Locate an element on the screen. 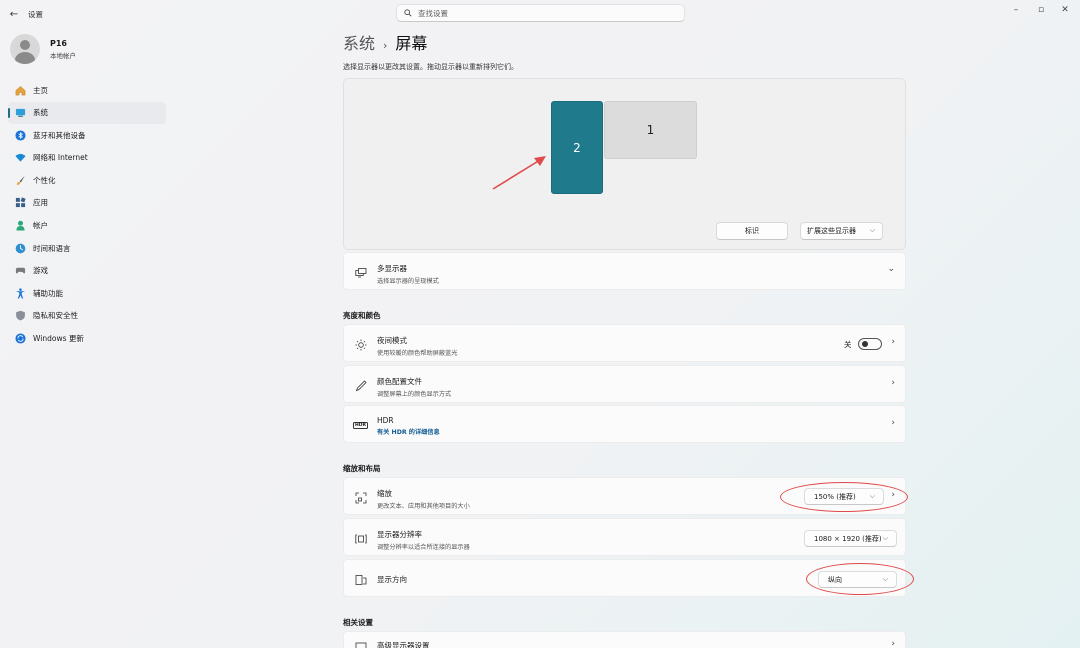 This screenshot has height=648, width=1080. sun-icon is located at coordinates (360, 344).